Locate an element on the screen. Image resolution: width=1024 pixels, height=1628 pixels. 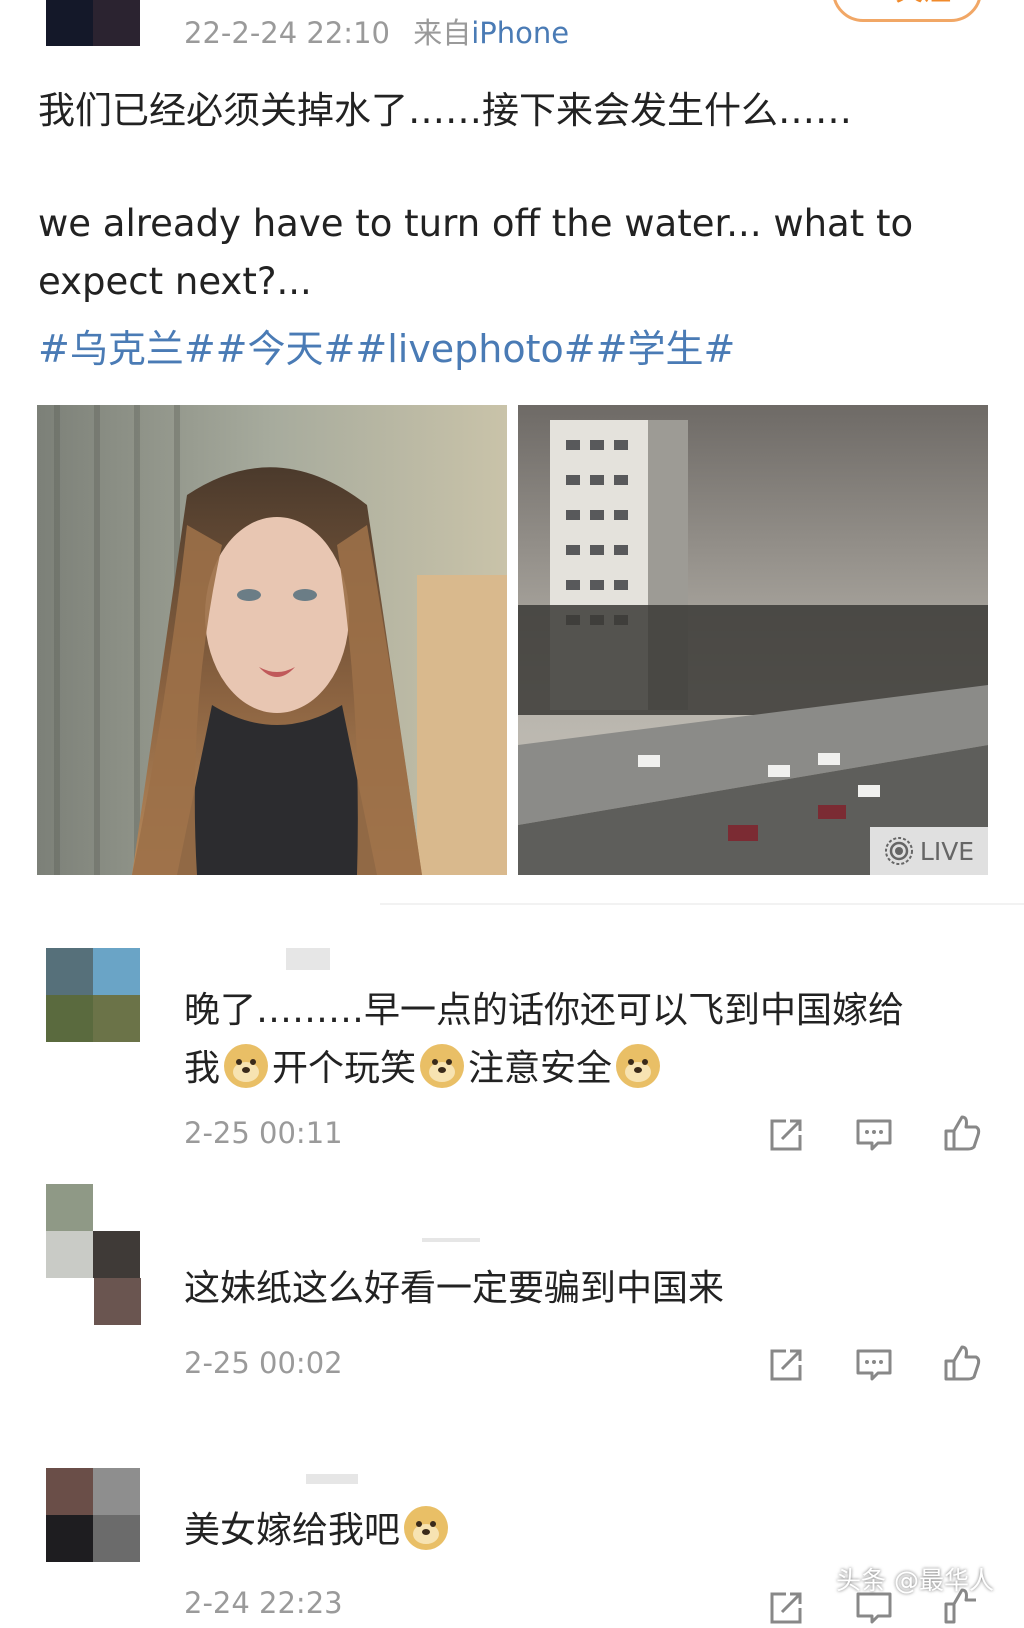
comment-time: 2-25 00:11 is located at coordinates (263, 1133).